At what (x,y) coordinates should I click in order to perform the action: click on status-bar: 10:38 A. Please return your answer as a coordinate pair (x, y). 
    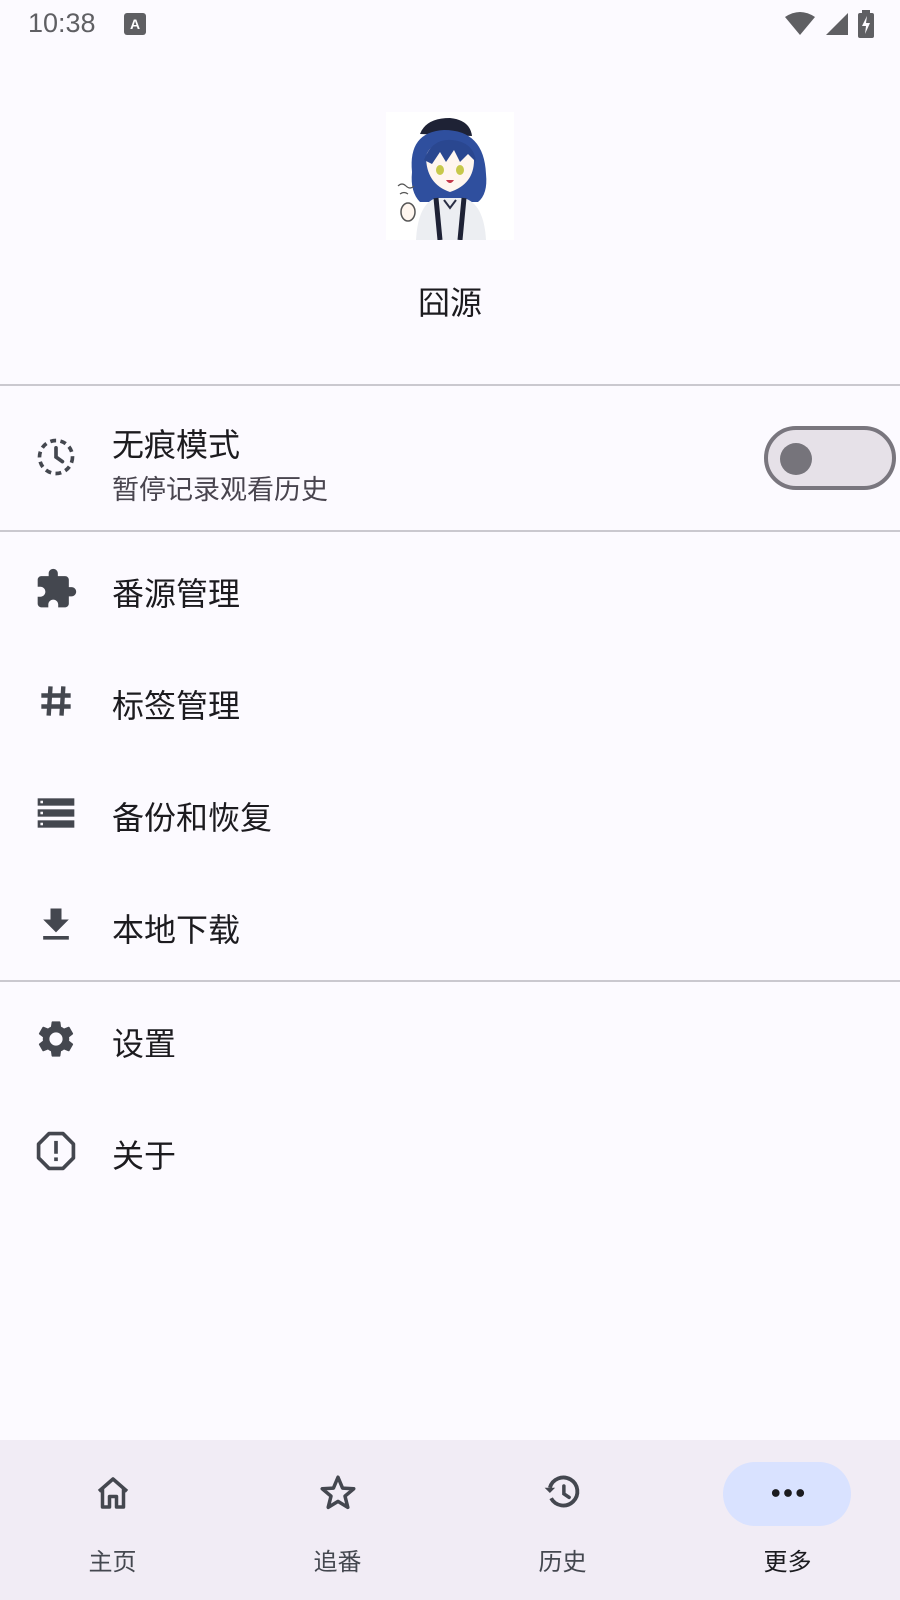
    Looking at the image, I should click on (450, 25).